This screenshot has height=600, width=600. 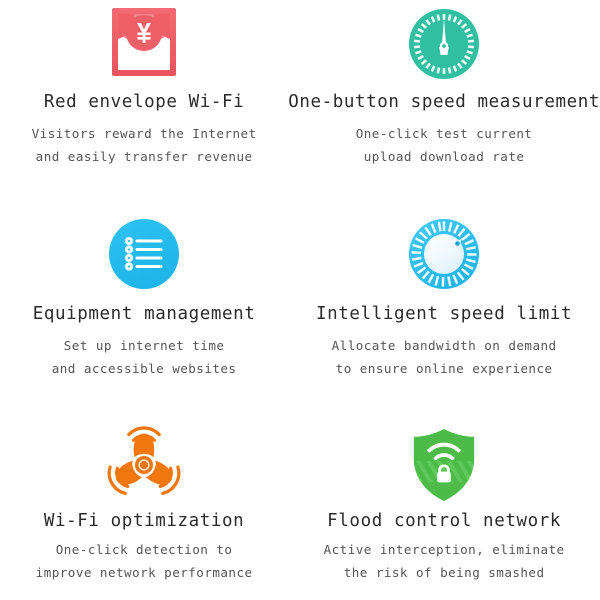 I want to click on feature-title: Intelligent speed limit, so click(x=444, y=314).